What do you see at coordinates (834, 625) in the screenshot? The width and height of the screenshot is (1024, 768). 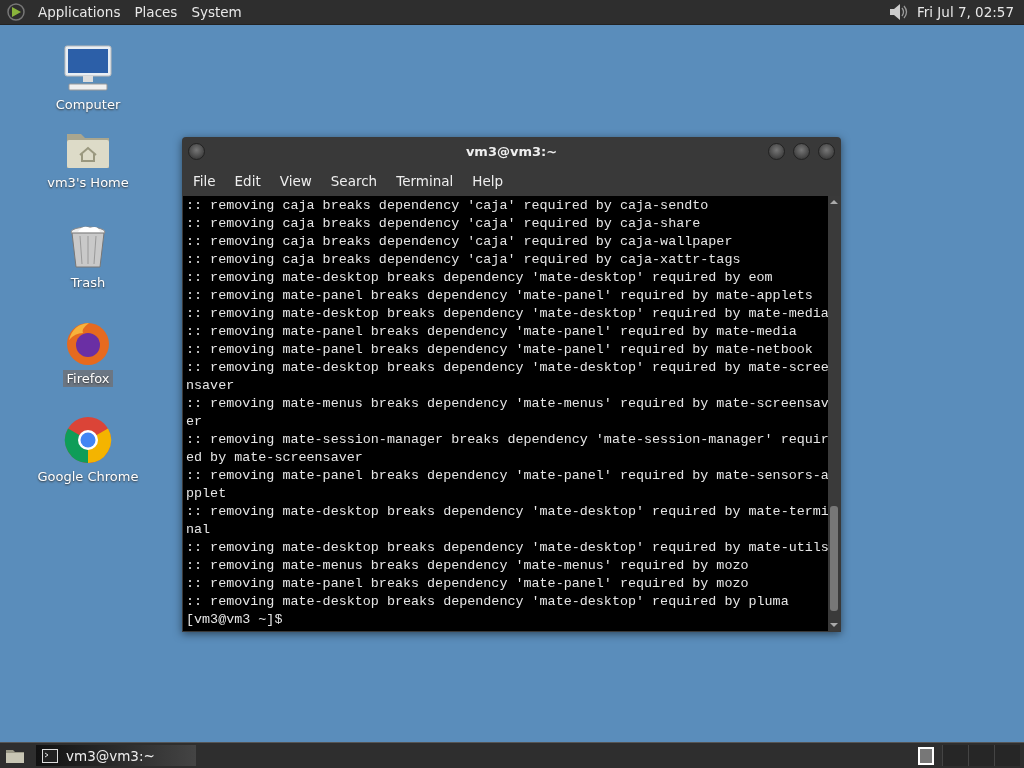 I see `scroll-down-icon` at bounding box center [834, 625].